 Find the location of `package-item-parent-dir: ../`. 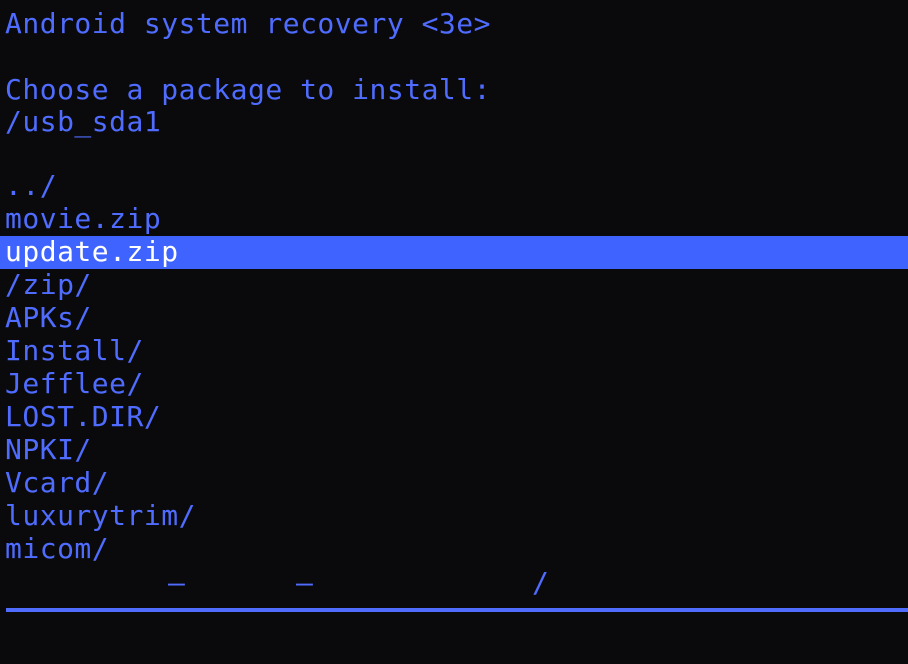

package-item-parent-dir: ../ is located at coordinates (454, 186).